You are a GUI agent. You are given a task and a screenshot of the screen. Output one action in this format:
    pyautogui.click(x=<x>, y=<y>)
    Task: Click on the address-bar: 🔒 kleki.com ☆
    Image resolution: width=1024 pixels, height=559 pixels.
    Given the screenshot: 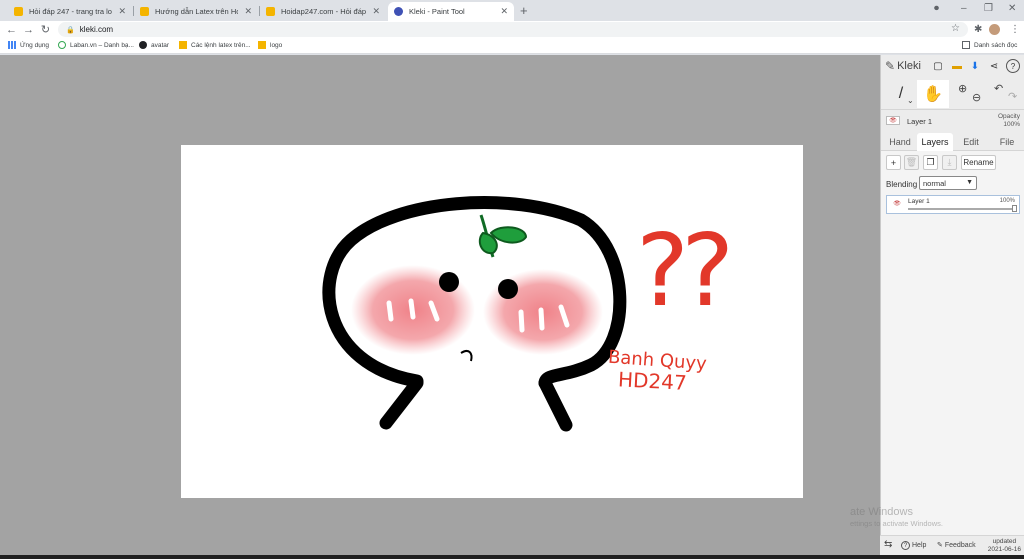 What is the action you would take?
    pyautogui.click(x=513, y=29)
    